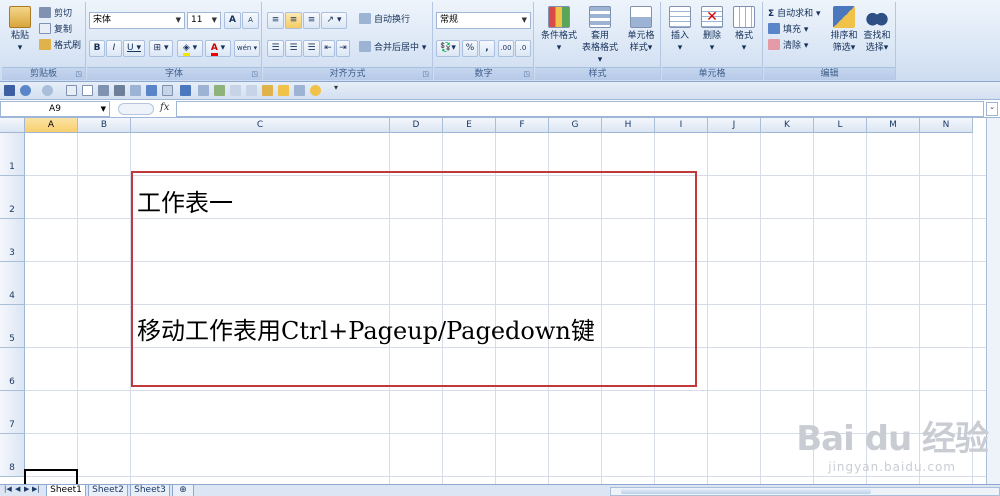 This screenshot has height=496, width=1000. Describe the element at coordinates (275, 20) in the screenshot. I see `align-top-button: ≡` at that location.